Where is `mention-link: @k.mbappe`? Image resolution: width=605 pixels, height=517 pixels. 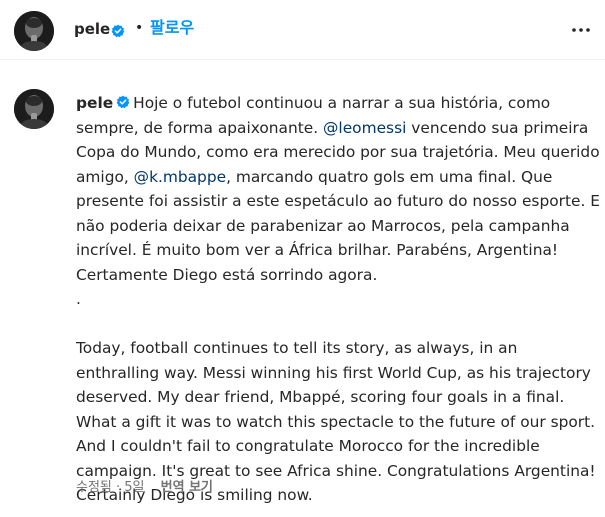
mention-link: @k.mbappe is located at coordinates (180, 177).